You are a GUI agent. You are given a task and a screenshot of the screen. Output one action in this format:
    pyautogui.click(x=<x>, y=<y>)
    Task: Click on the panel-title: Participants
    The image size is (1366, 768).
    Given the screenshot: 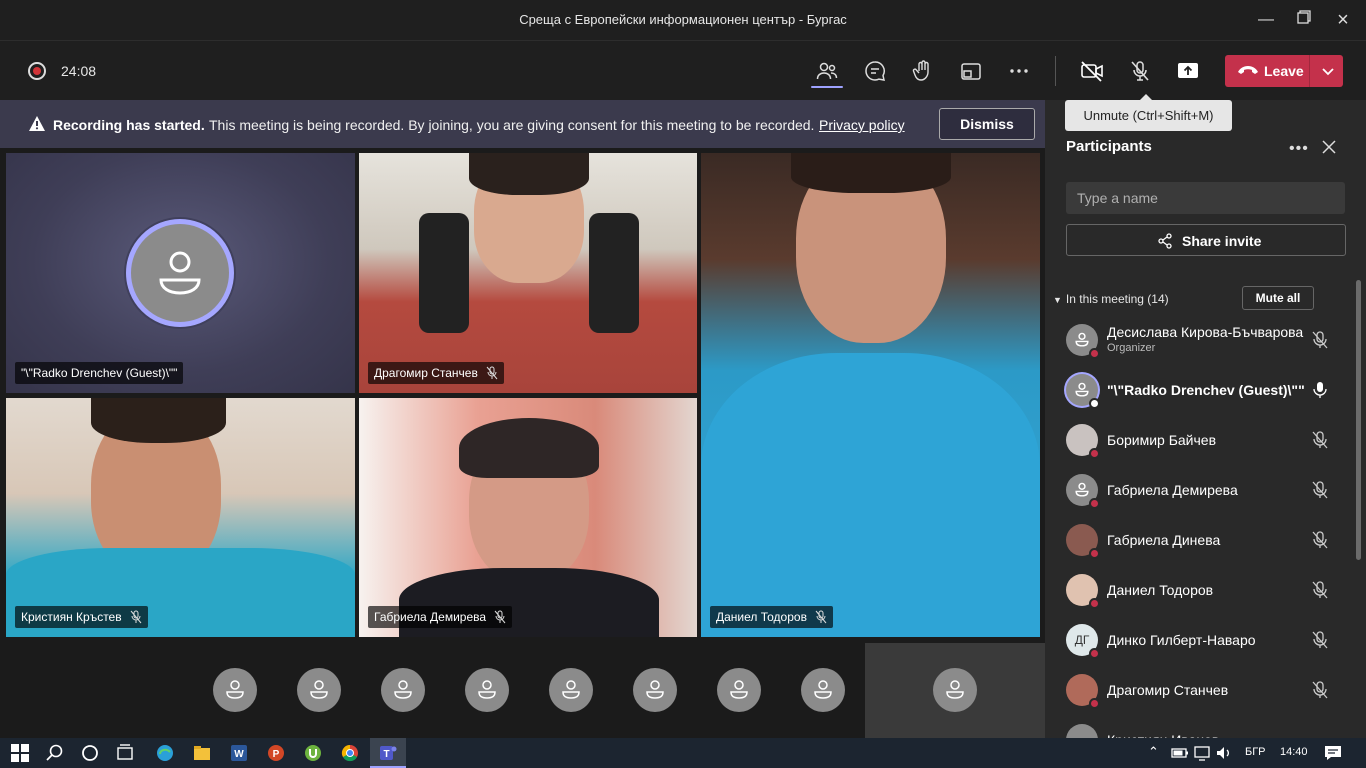 What is the action you would take?
    pyautogui.click(x=1109, y=146)
    